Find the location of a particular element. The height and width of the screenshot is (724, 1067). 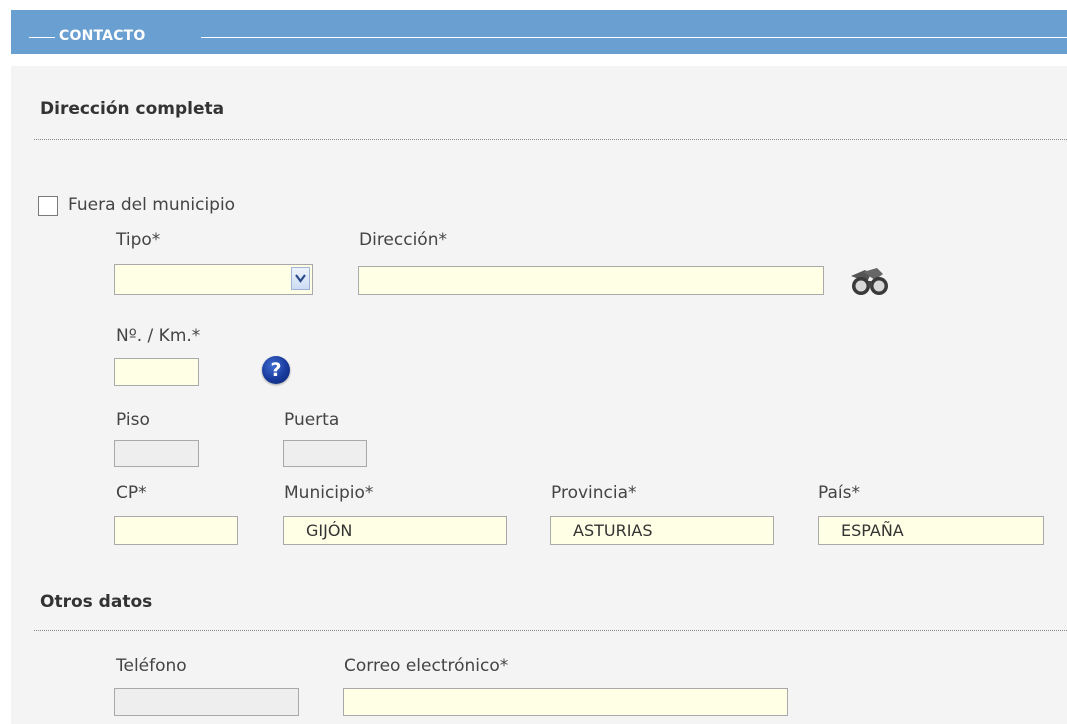

telefono-label: Teléfono is located at coordinates (151, 666).